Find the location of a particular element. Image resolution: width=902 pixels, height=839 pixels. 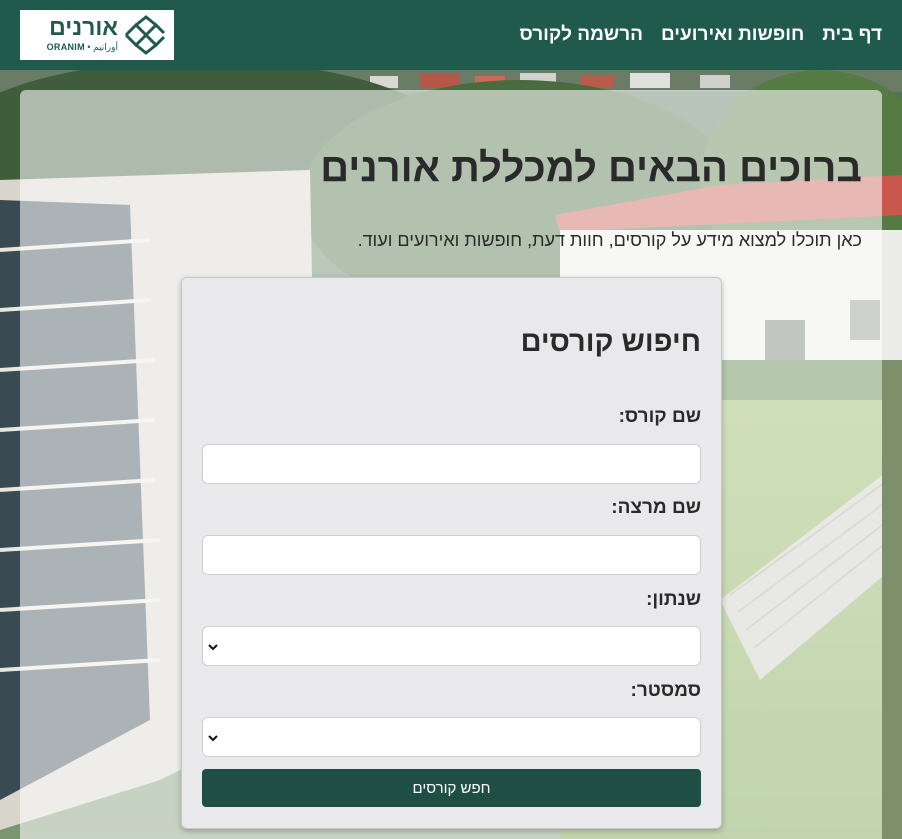

page-title: ברוכים הבאים למכללת אורנים is located at coordinates (591, 168).